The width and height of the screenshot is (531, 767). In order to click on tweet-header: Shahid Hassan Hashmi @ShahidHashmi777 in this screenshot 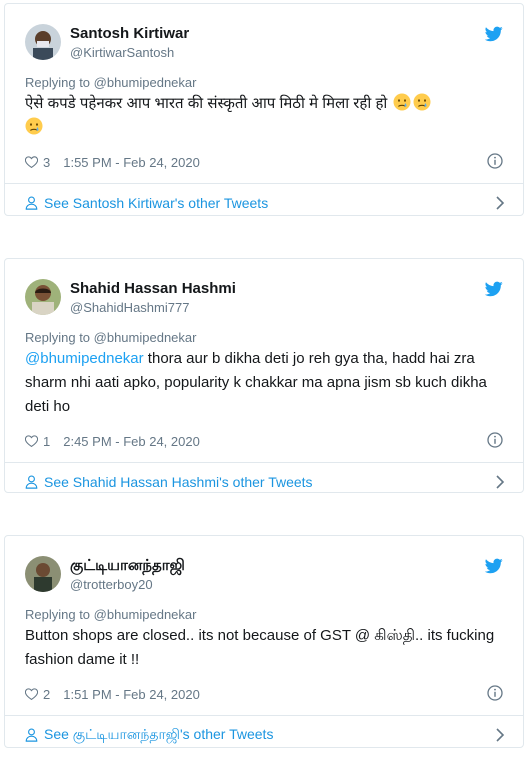, I will do `click(264, 290)`.